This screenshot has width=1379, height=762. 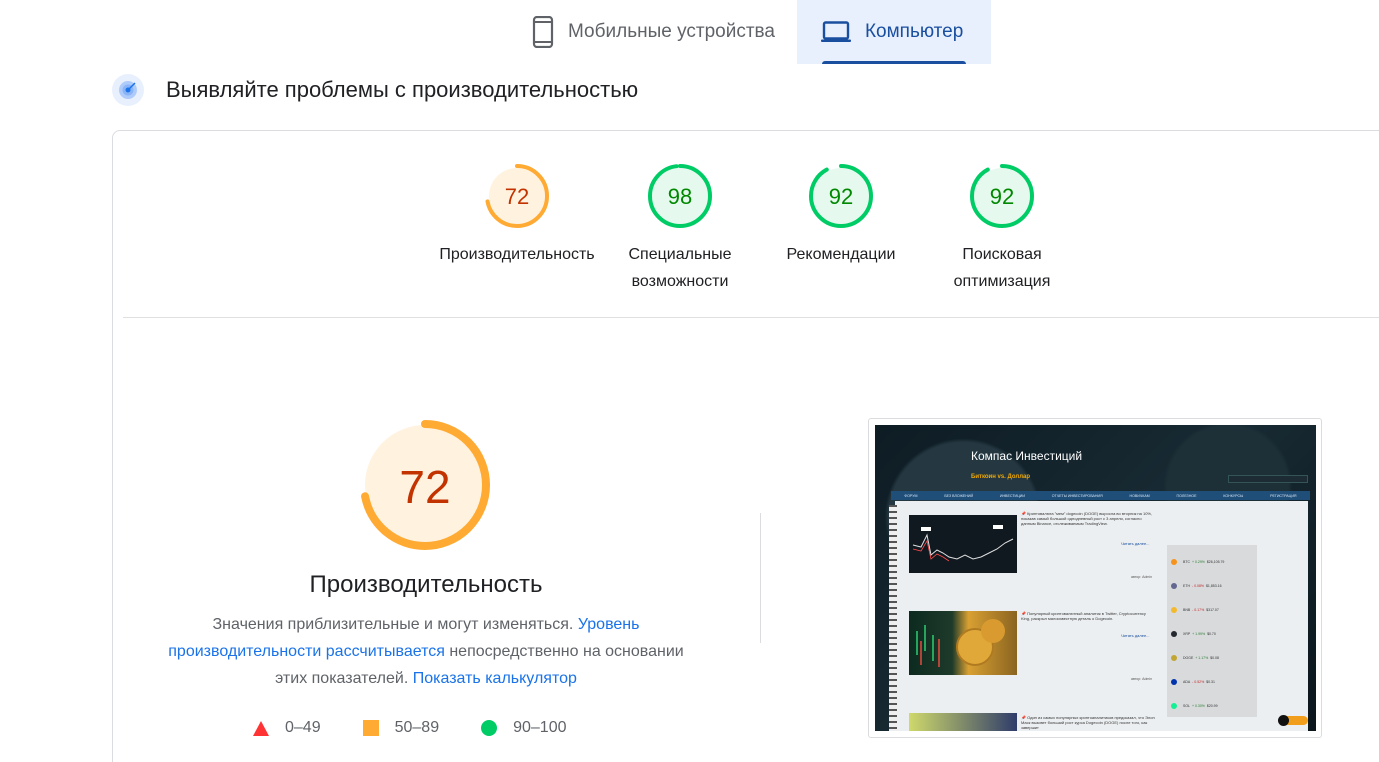 I want to click on preview-site-title: Компас Инвестиций, so click(x=1027, y=456).